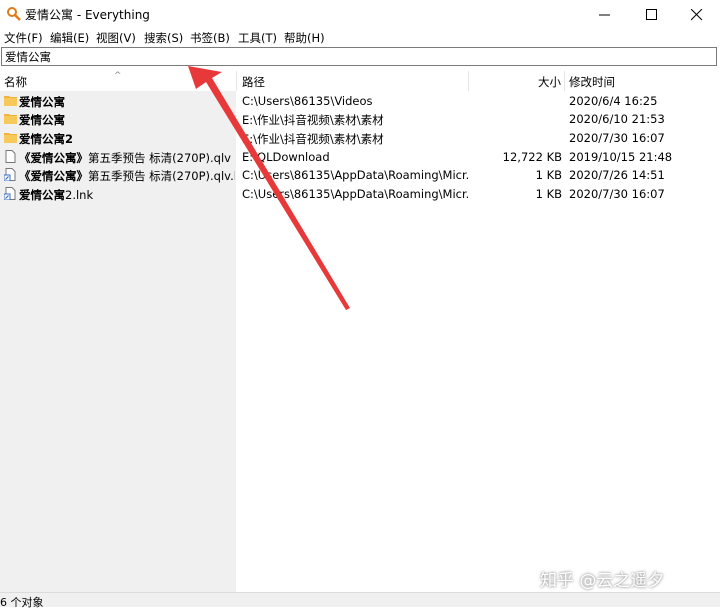 The height and width of the screenshot is (610, 720). I want to click on search-box, so click(359, 56).